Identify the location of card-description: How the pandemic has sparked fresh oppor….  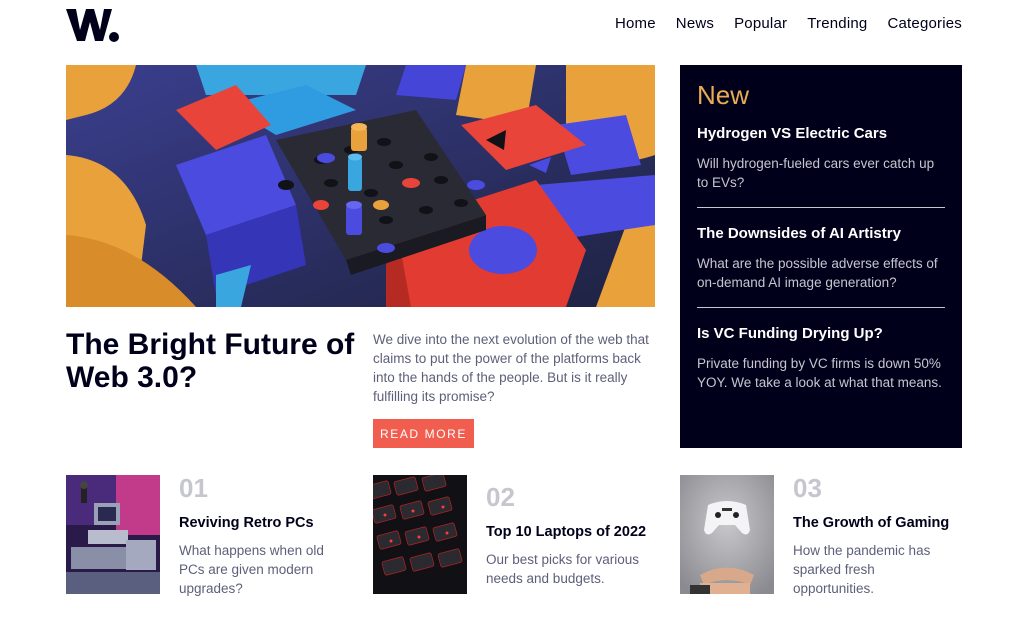
(862, 569).